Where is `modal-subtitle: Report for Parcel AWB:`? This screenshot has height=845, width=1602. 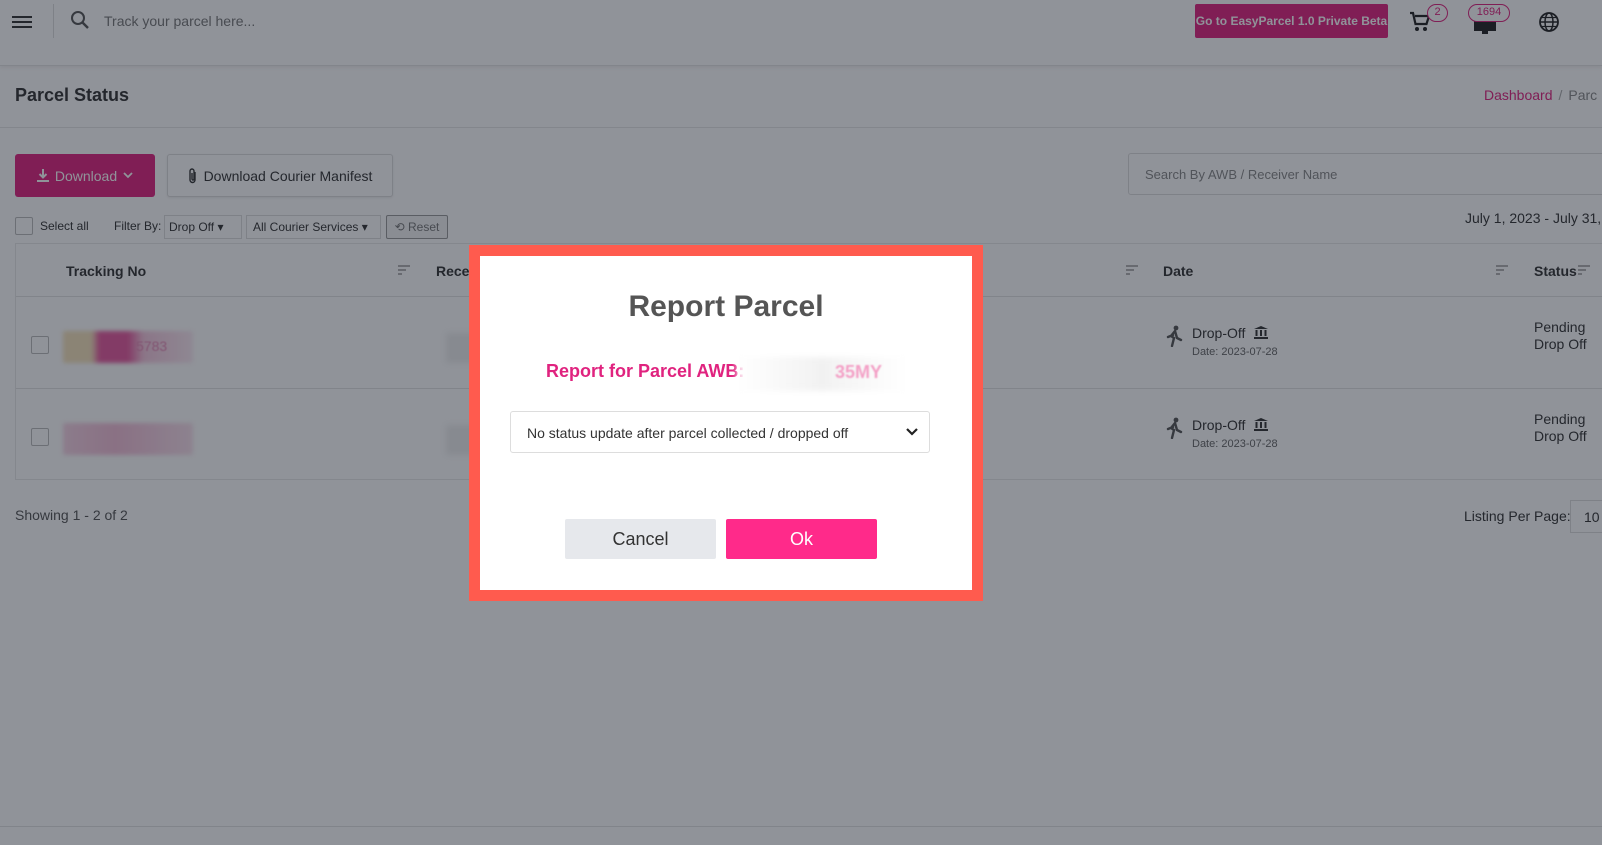
modal-subtitle: Report for Parcel AWB: is located at coordinates (645, 371).